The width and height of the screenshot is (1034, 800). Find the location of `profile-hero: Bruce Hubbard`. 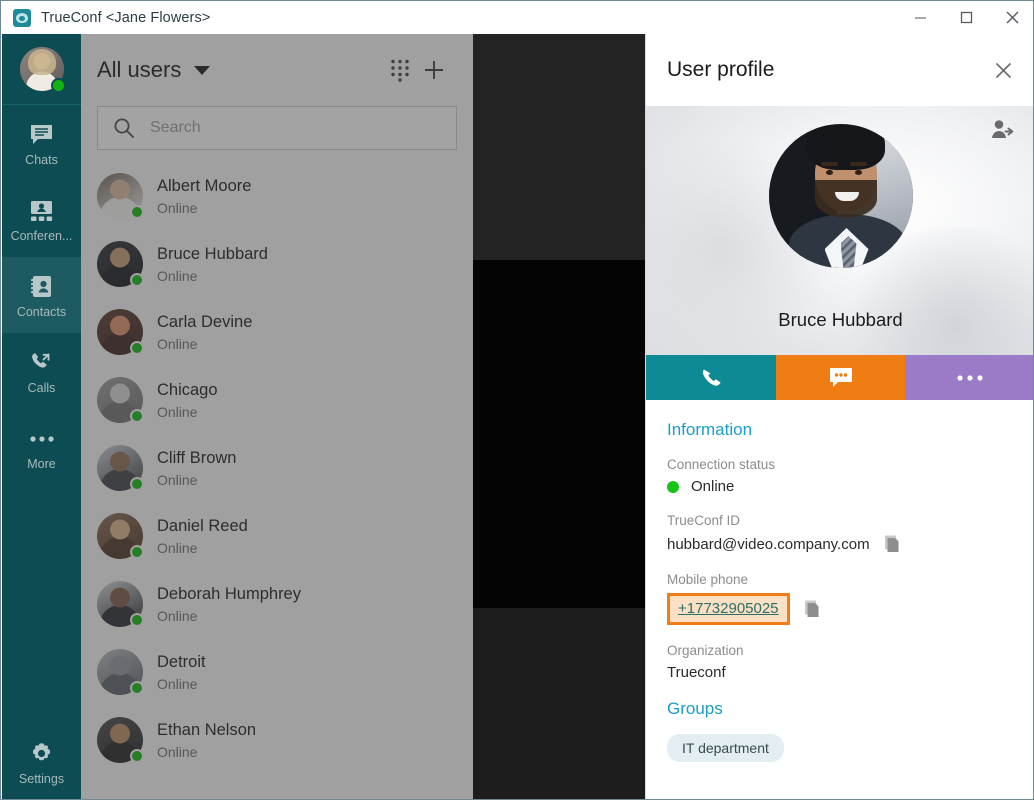

profile-hero: Bruce Hubbard is located at coordinates (839, 230).